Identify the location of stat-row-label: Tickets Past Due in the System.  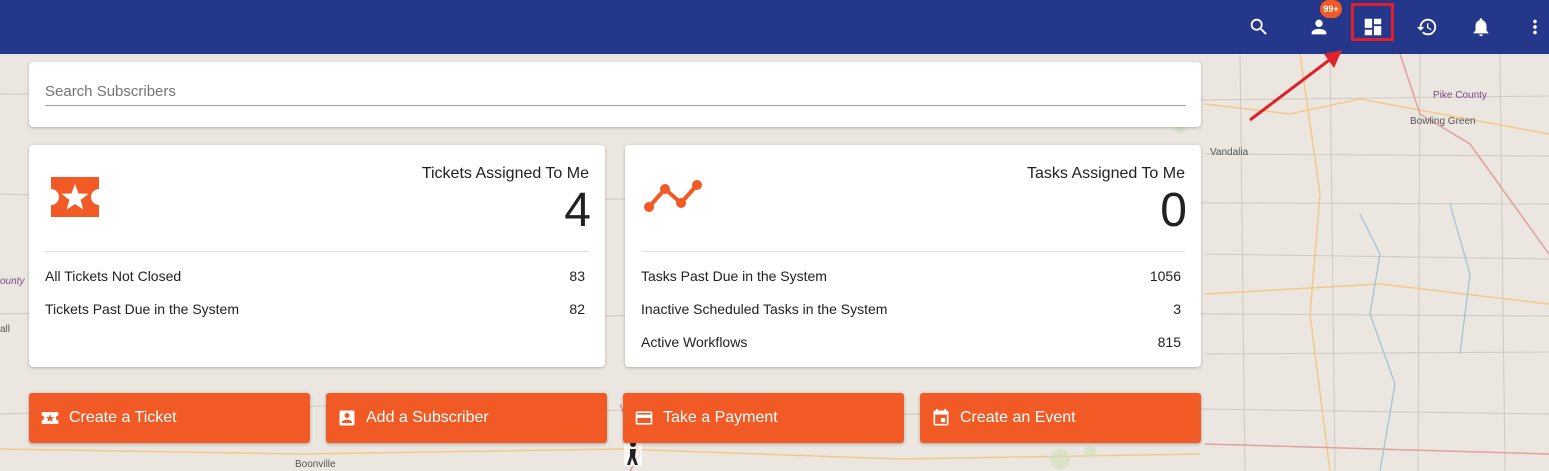
(142, 309).